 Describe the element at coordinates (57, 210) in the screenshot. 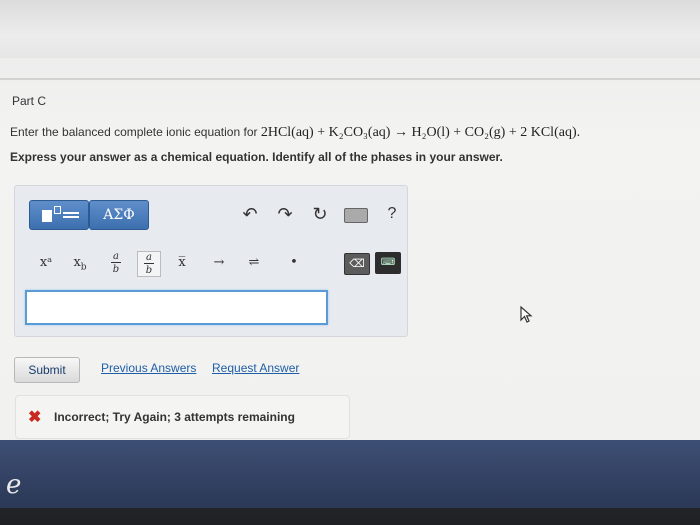

I see `template-superscript-icon` at that location.